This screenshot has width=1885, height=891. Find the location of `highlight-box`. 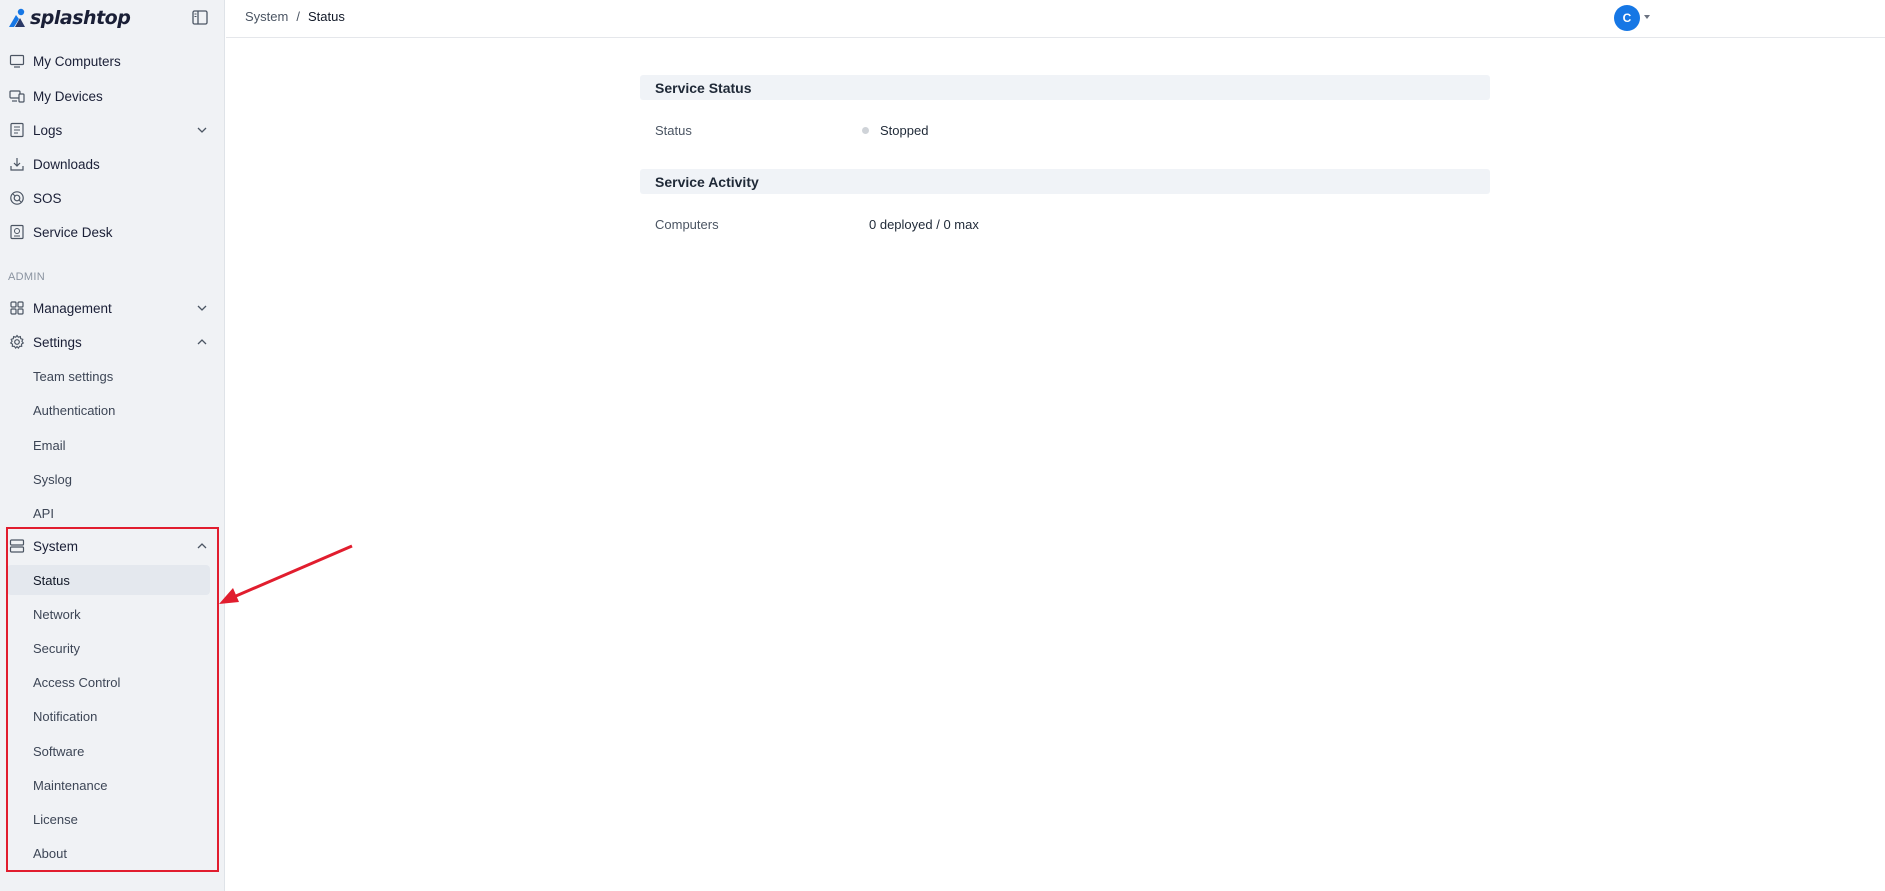

highlight-box is located at coordinates (112, 699).